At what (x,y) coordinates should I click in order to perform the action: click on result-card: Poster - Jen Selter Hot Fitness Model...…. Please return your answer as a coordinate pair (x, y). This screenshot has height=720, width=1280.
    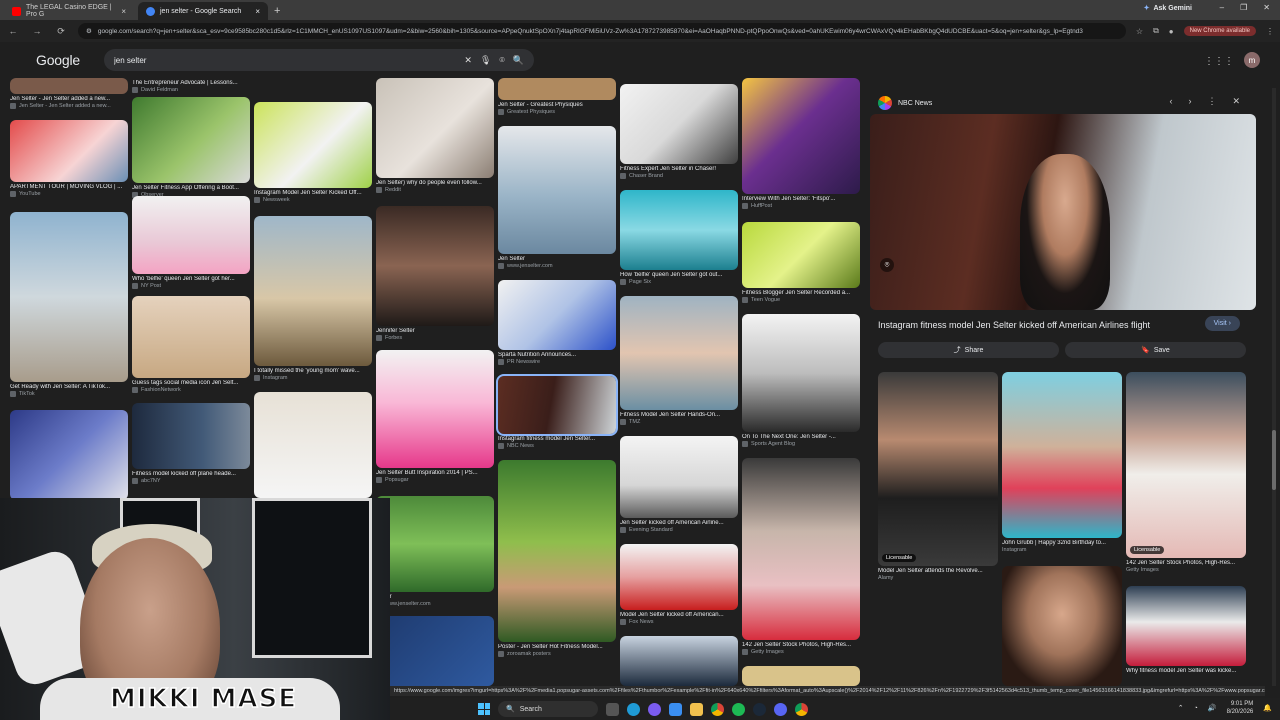
    Looking at the image, I should click on (557, 558).